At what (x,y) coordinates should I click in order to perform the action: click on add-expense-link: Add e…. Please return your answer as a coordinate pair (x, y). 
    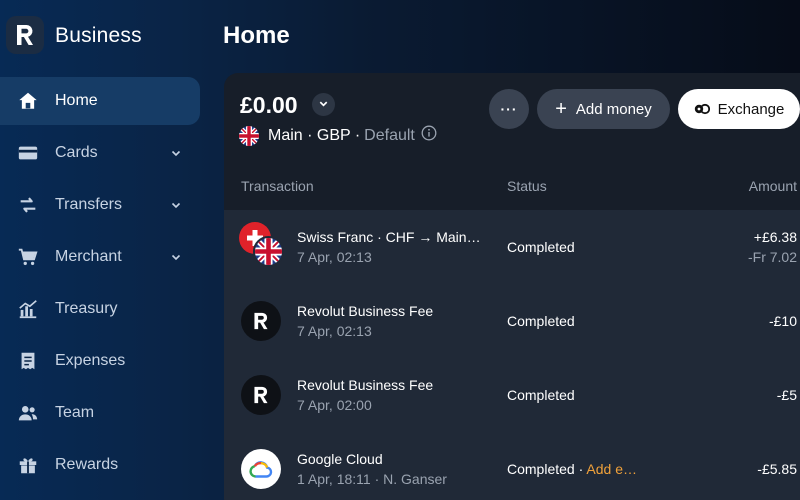
    Looking at the image, I should click on (611, 469).